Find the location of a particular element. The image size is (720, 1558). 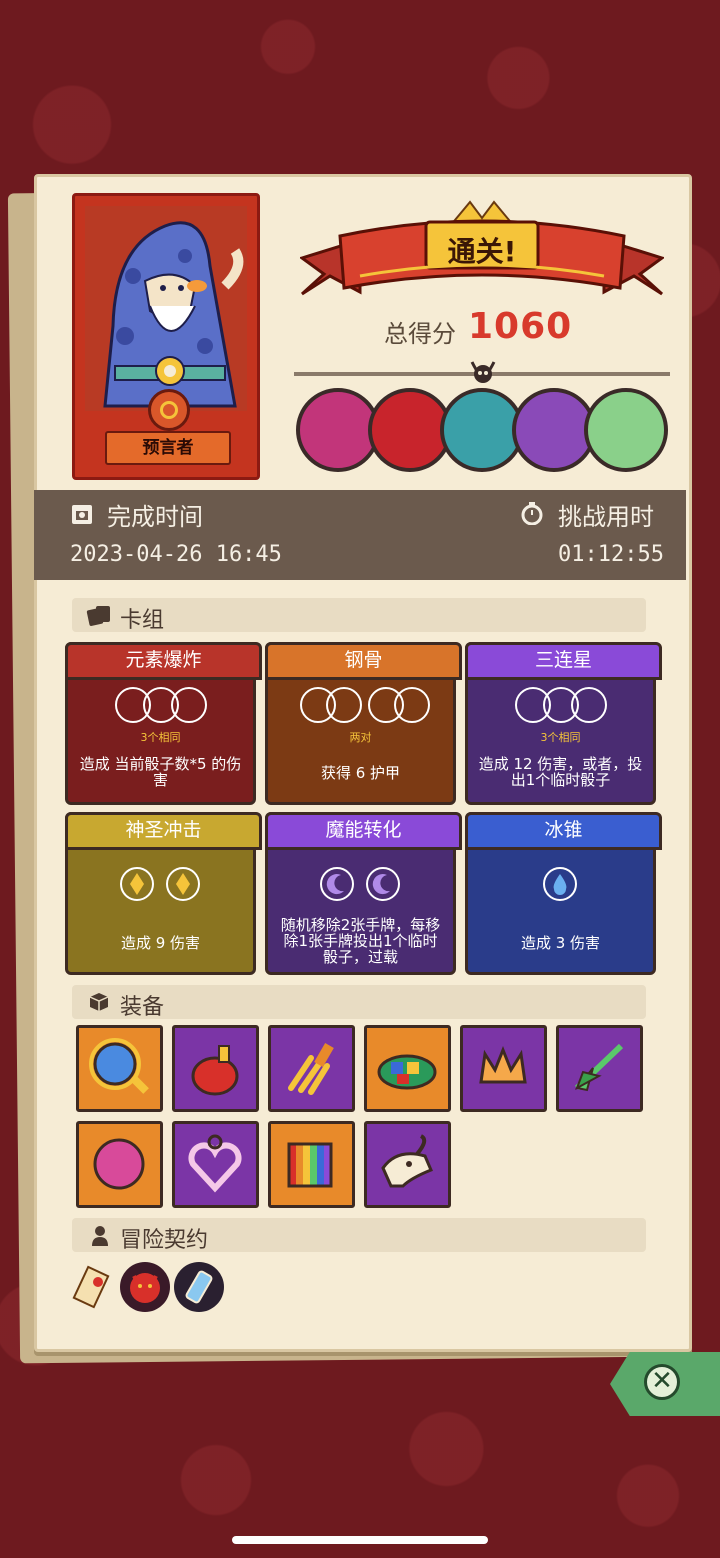

heart-necklace-icon is located at coordinates (215, 1164).